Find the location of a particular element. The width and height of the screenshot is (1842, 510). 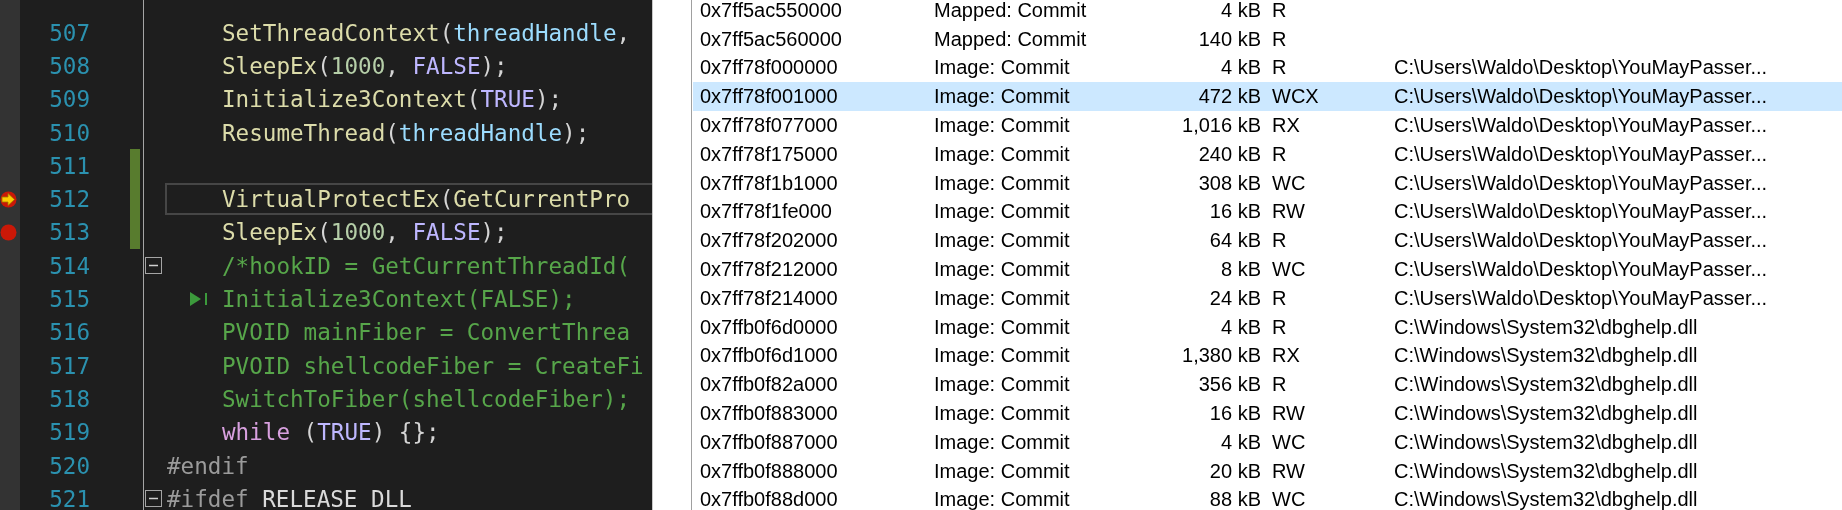

table-cell-text: 0x7ff78f212000 is located at coordinates (769, 270).